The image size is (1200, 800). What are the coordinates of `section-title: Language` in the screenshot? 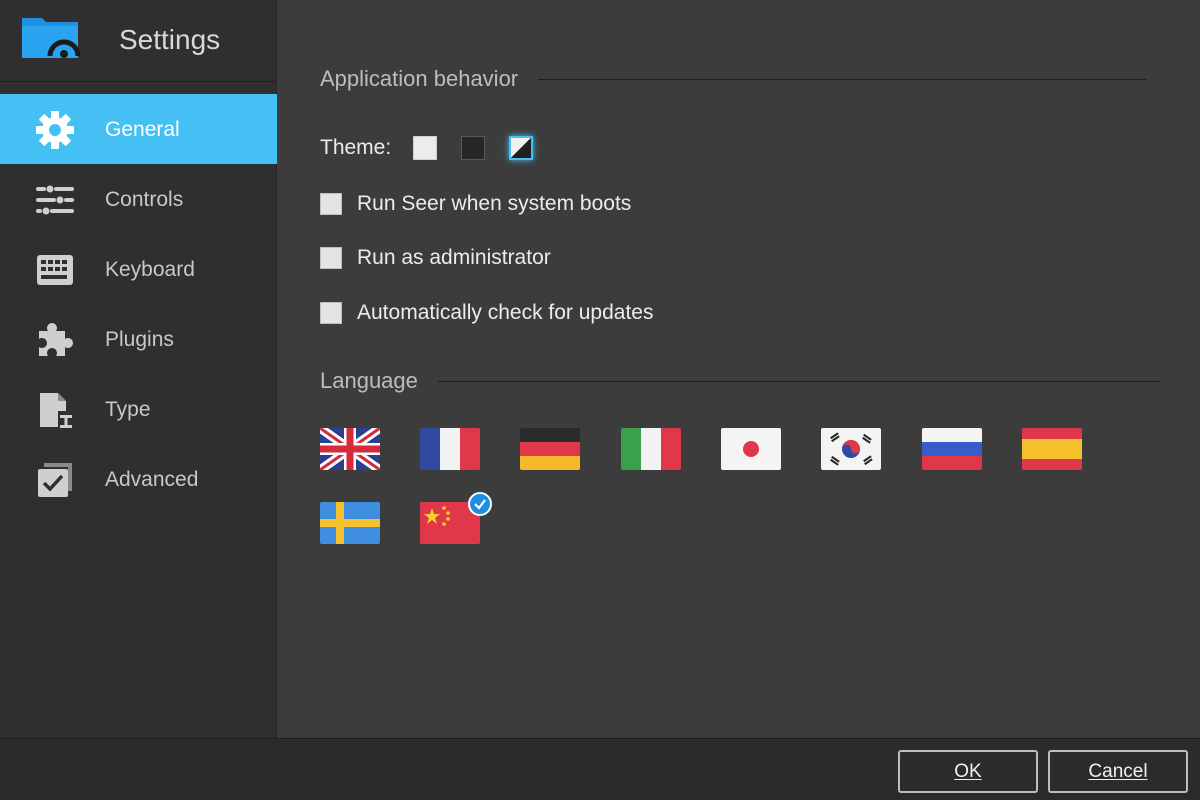 It's located at (369, 380).